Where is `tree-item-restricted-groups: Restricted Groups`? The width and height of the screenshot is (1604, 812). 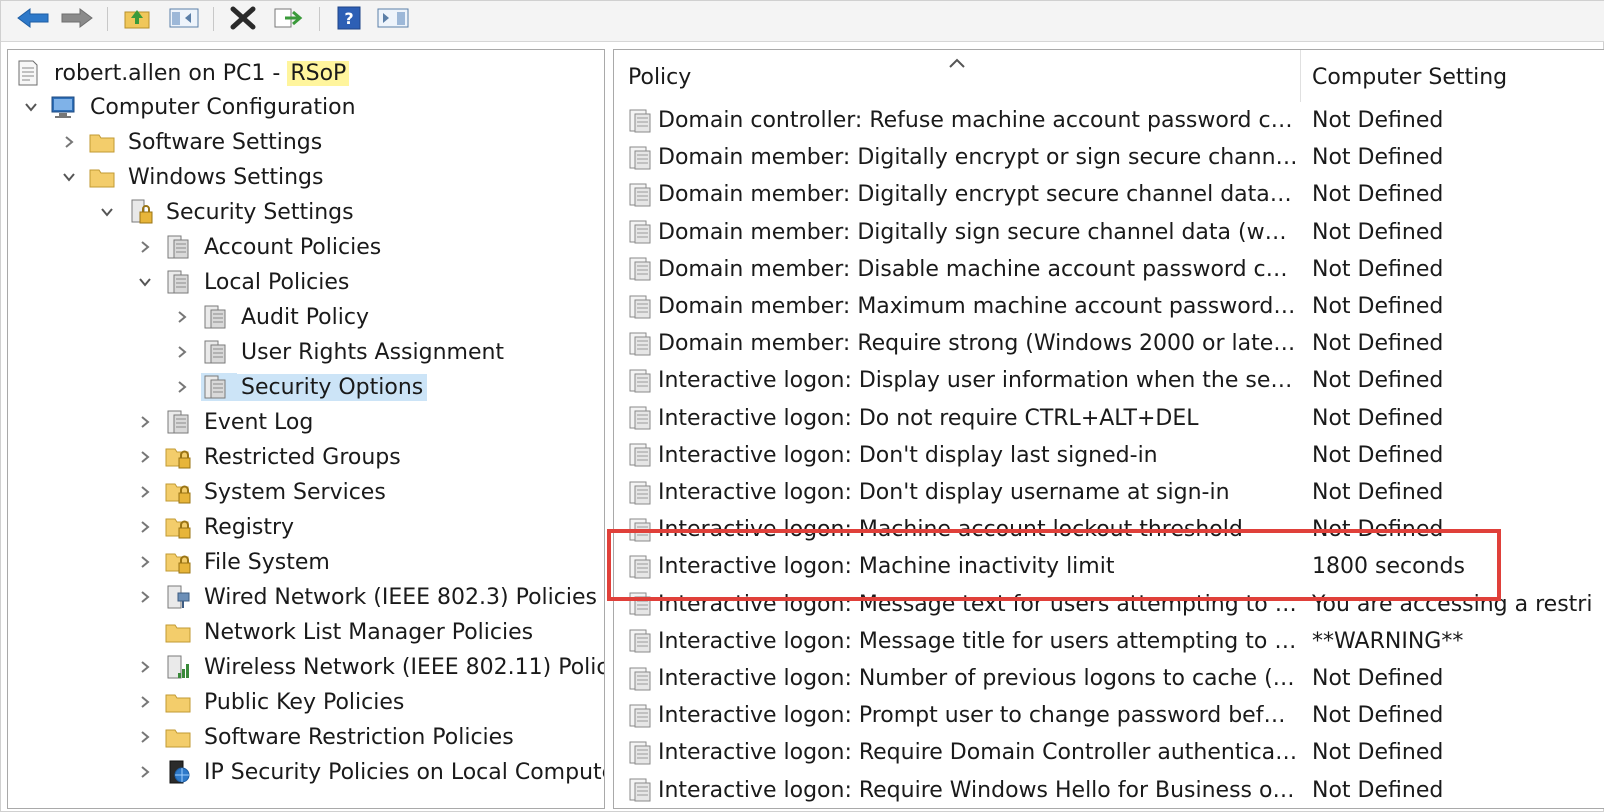
tree-item-restricted-groups: Restricted Groups is located at coordinates (306, 457).